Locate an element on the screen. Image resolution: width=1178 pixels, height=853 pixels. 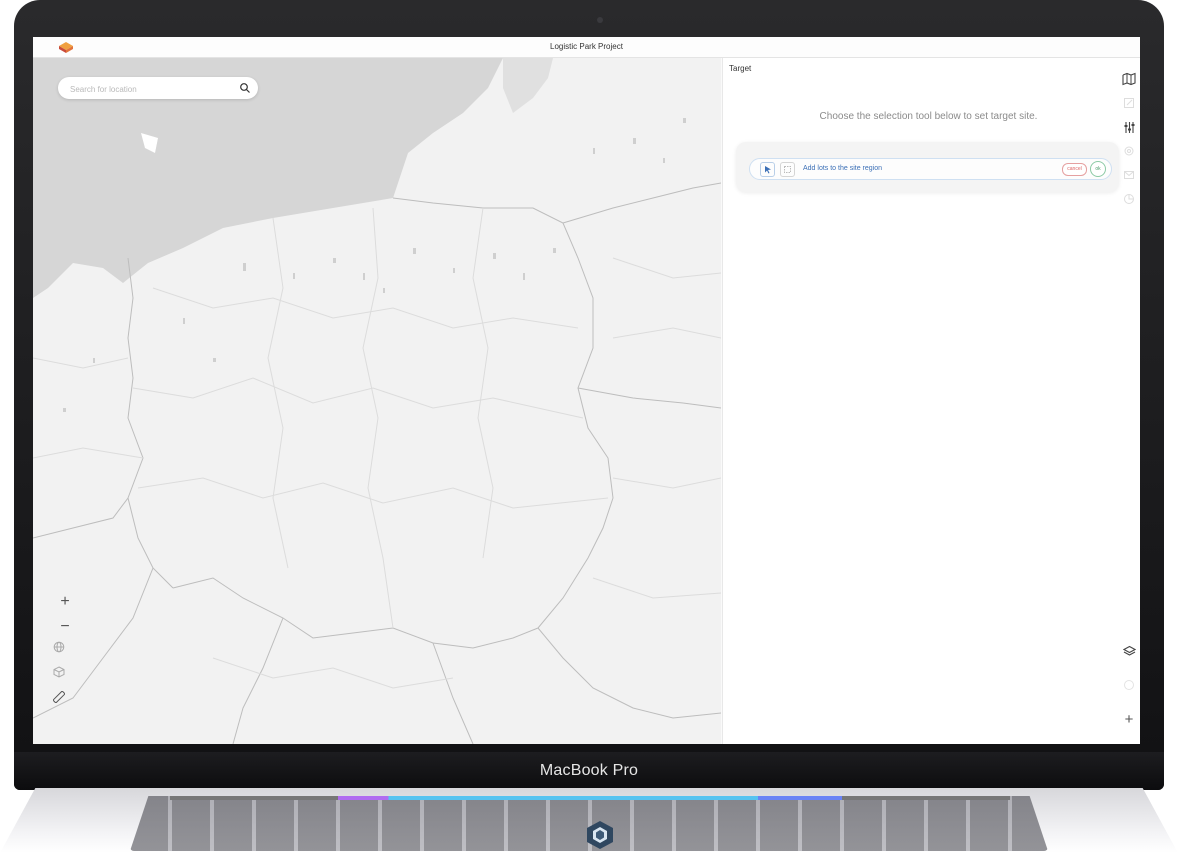
user-button is located at coordinates (1129, 685).